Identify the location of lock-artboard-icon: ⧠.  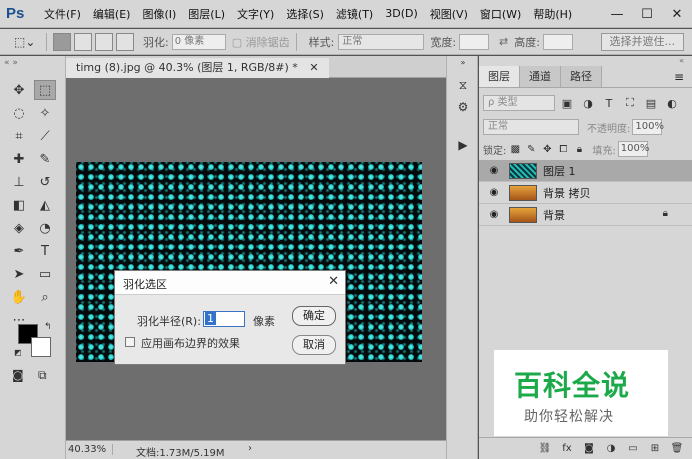
(563, 149).